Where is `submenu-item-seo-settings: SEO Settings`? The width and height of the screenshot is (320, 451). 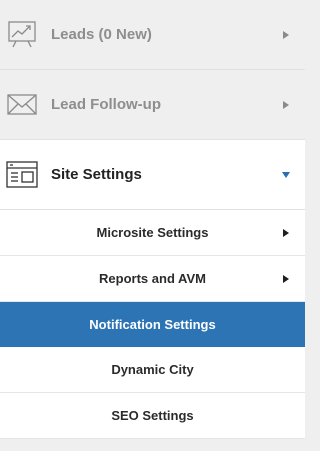
submenu-item-seo-settings: SEO Settings is located at coordinates (152, 416).